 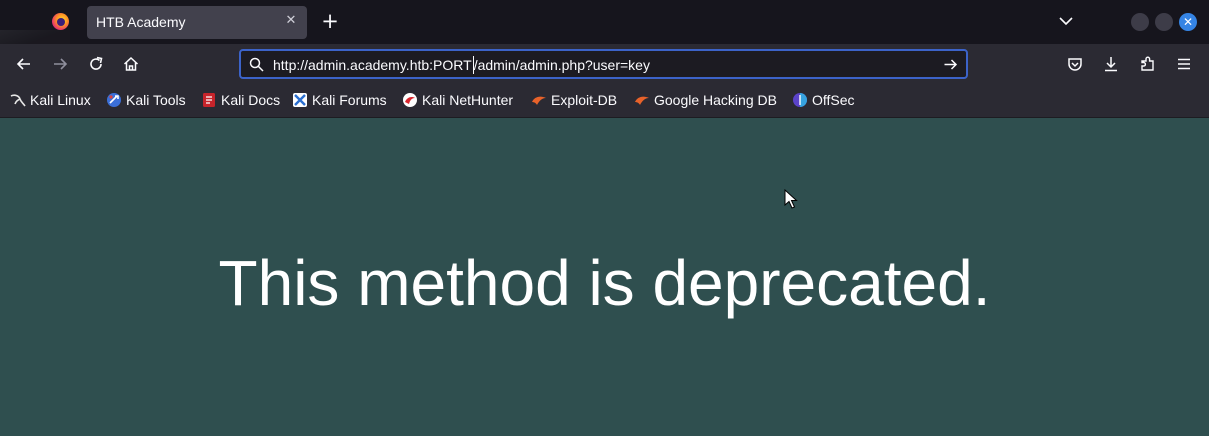 I want to click on bookmark-label: OffSec, so click(x=833, y=100).